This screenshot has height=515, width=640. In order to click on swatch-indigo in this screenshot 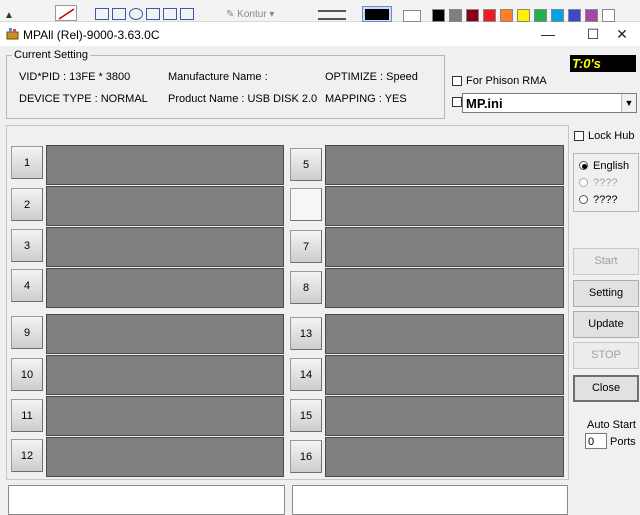, I will do `click(574, 15)`.